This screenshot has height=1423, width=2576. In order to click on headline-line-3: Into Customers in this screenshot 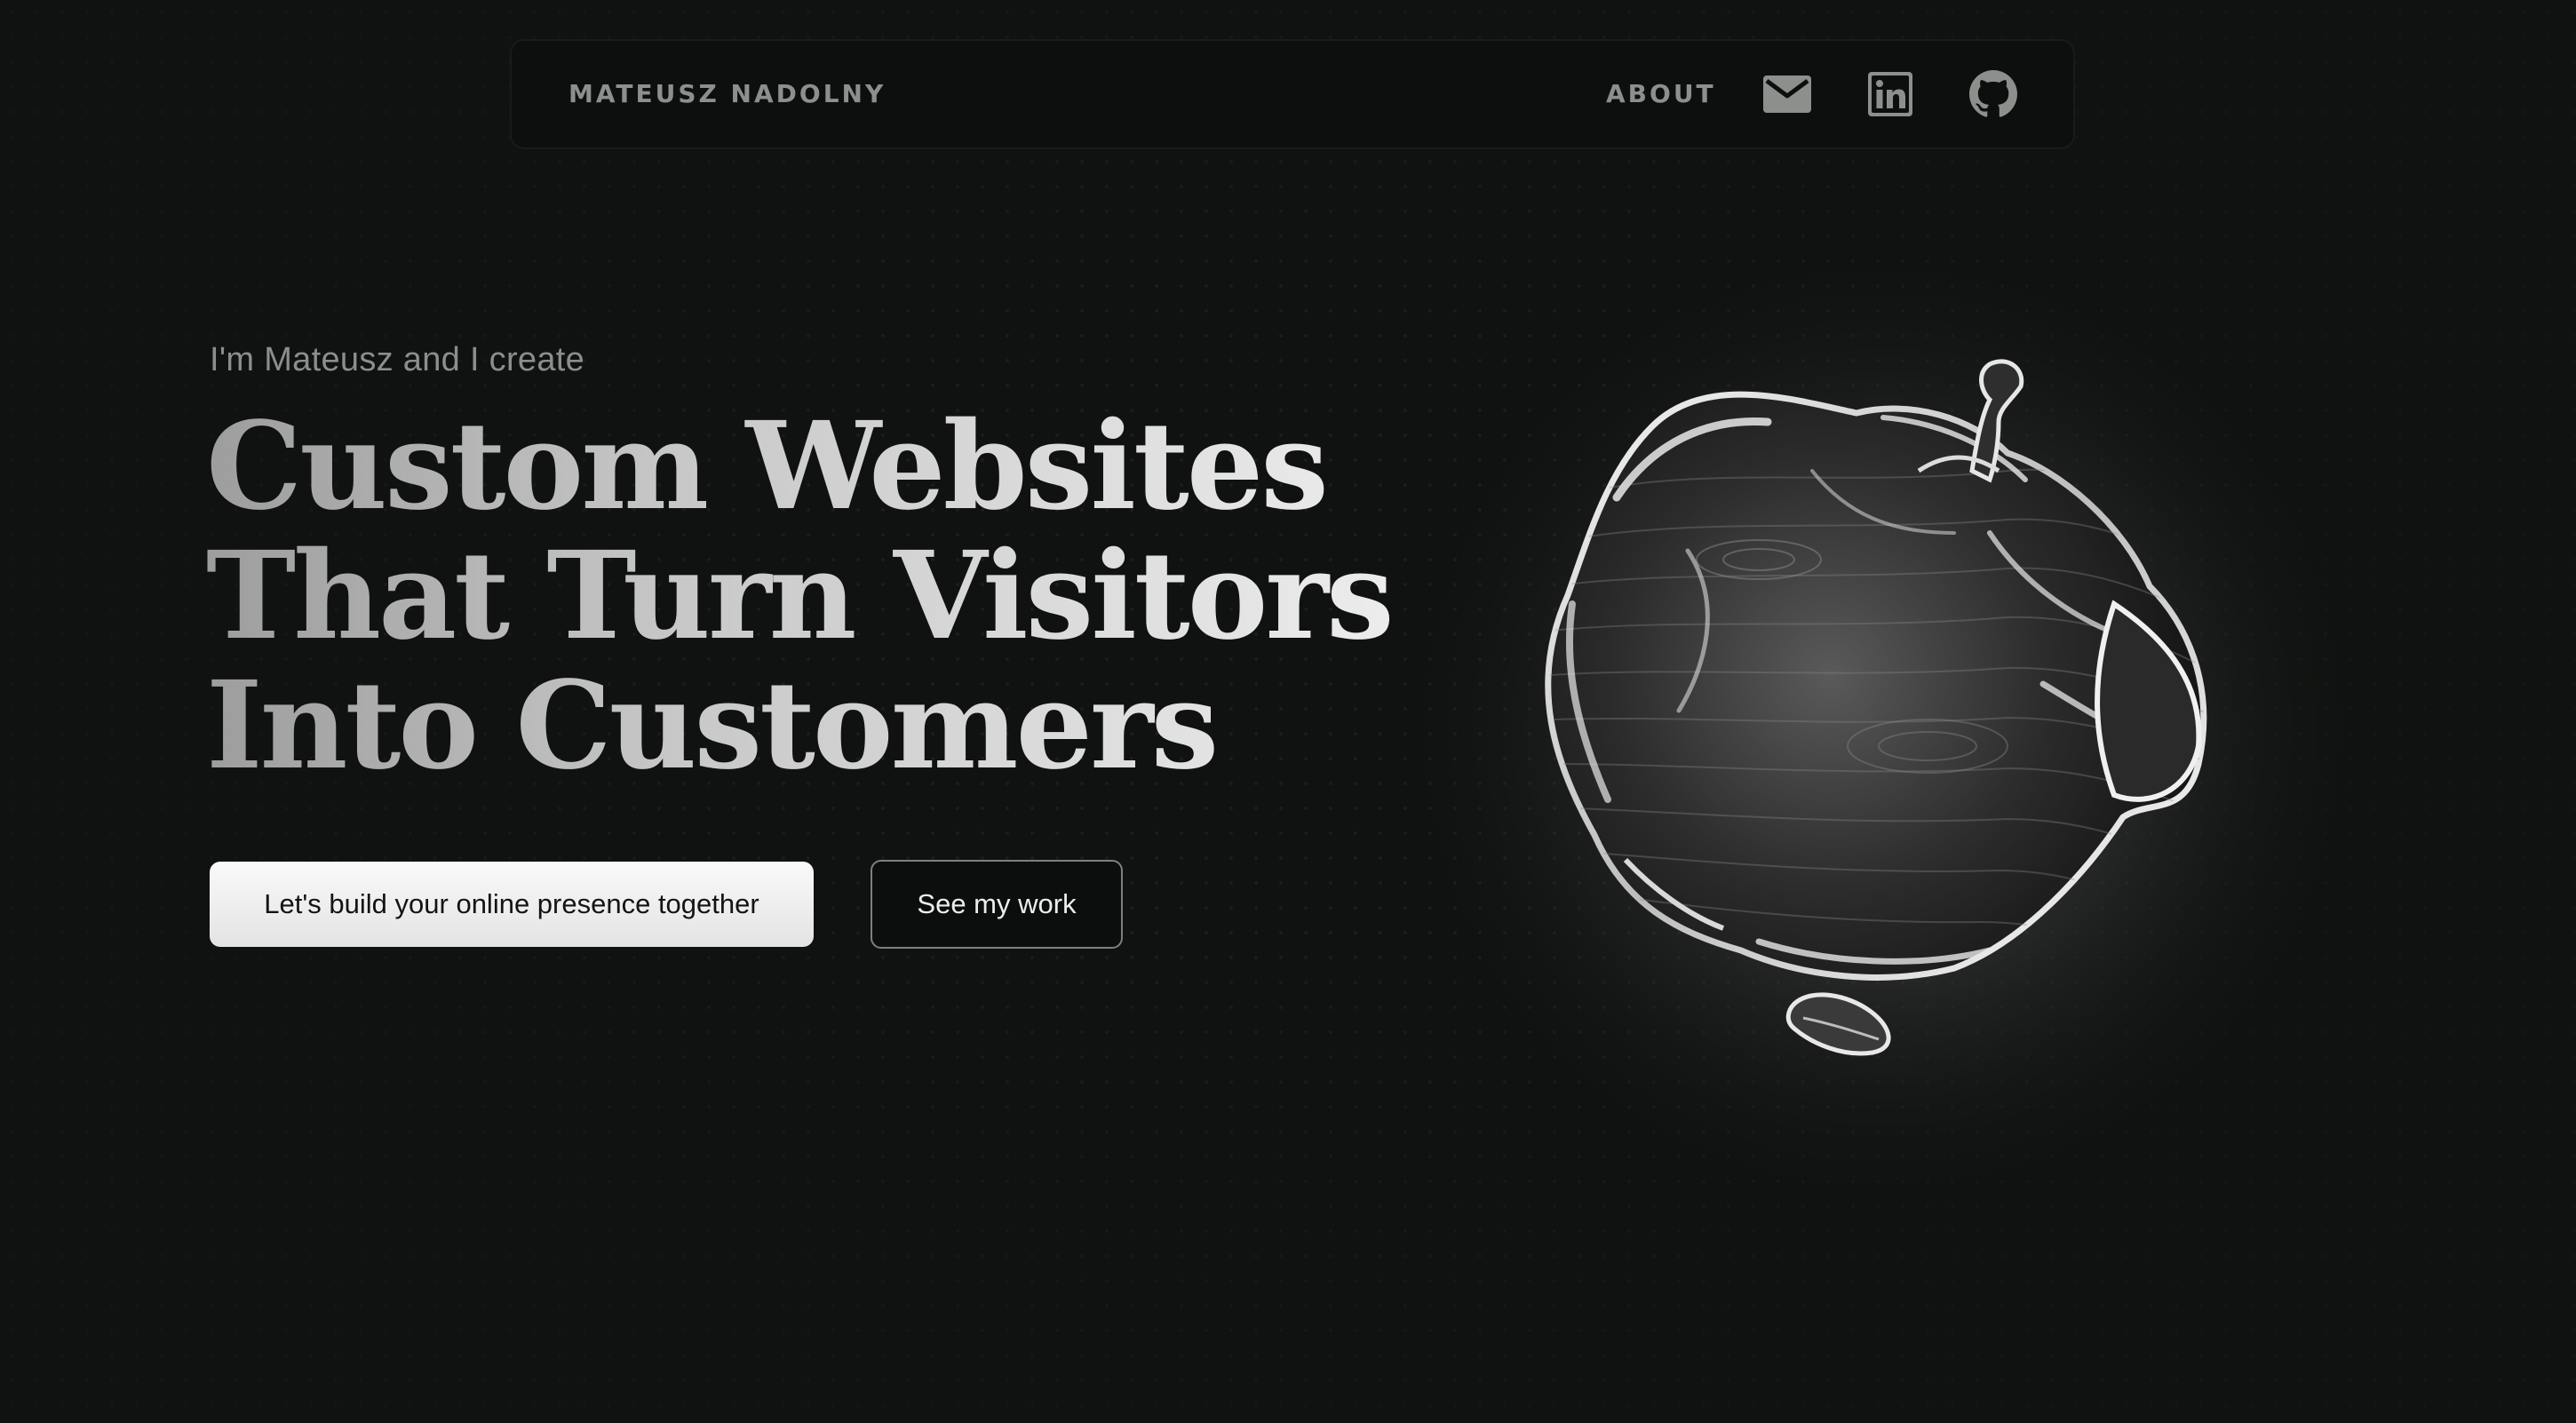, I will do `click(711, 726)`.